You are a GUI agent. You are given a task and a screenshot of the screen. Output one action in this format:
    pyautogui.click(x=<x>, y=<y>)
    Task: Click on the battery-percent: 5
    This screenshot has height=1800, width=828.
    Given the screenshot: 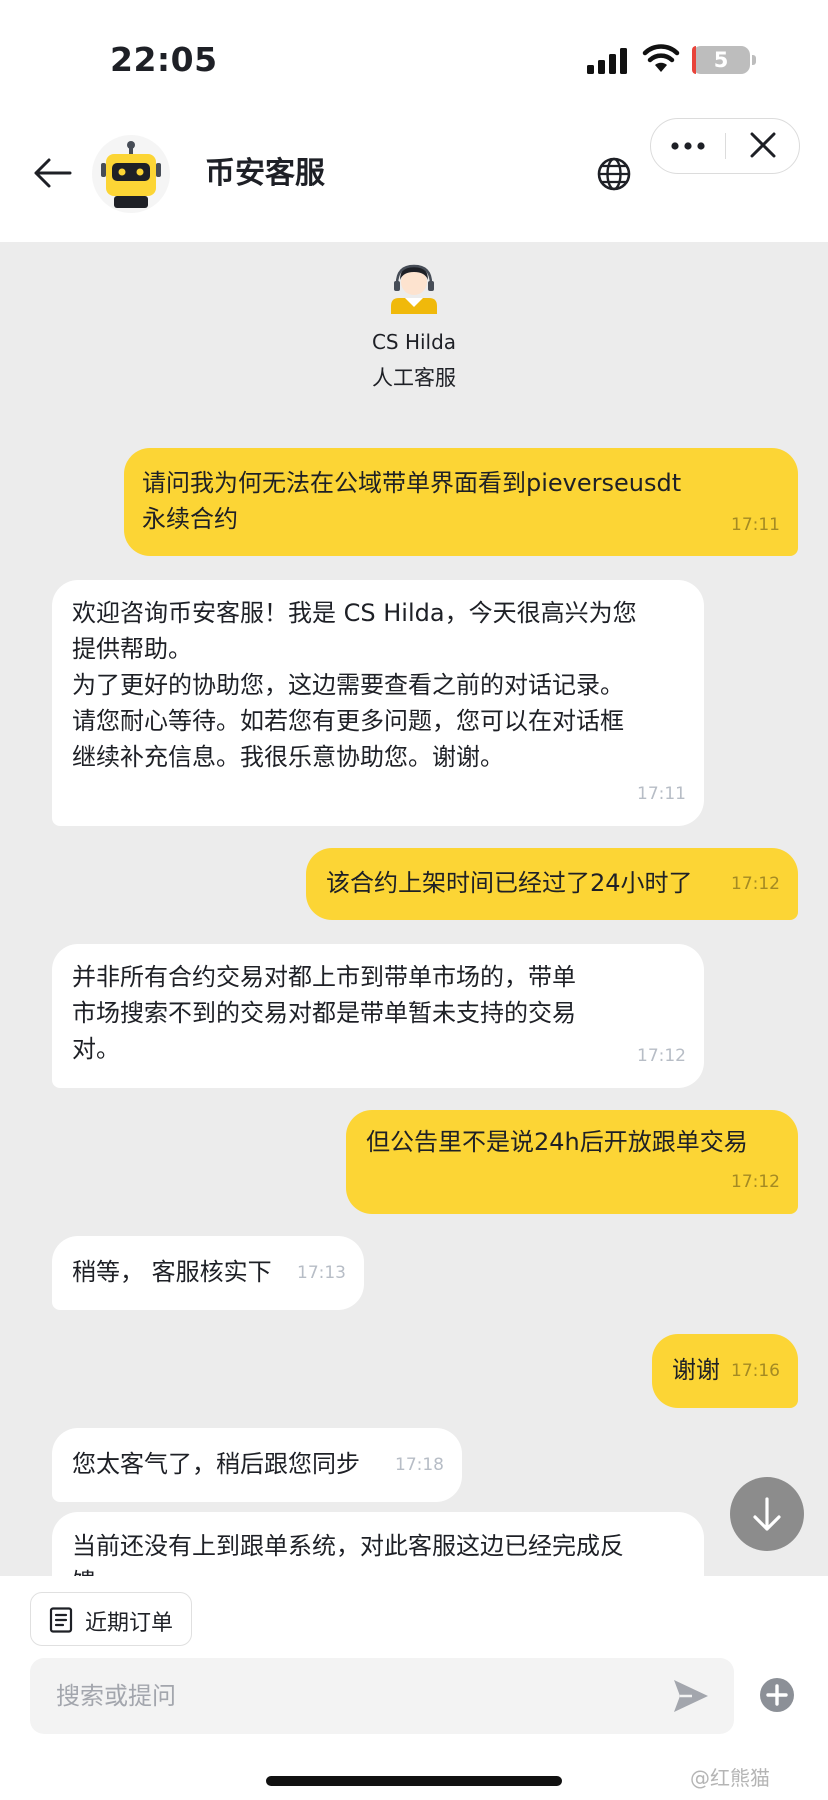 What is the action you would take?
    pyautogui.click(x=721, y=60)
    